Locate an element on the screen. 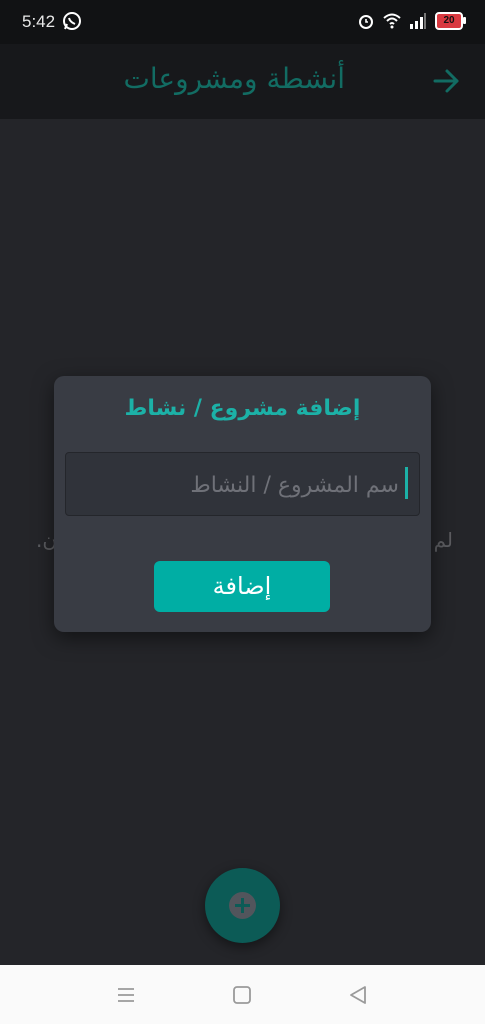 Image resolution: width=485 pixels, height=1024 pixels. home-square-icon is located at coordinates (242, 995).